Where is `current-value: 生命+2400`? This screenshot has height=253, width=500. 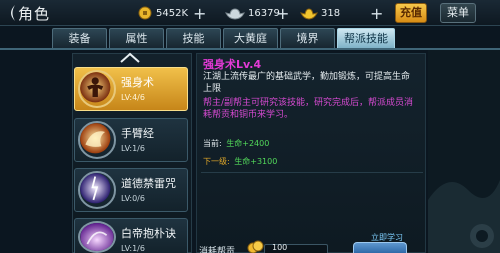
current-value: 生命+2400 is located at coordinates (248, 143).